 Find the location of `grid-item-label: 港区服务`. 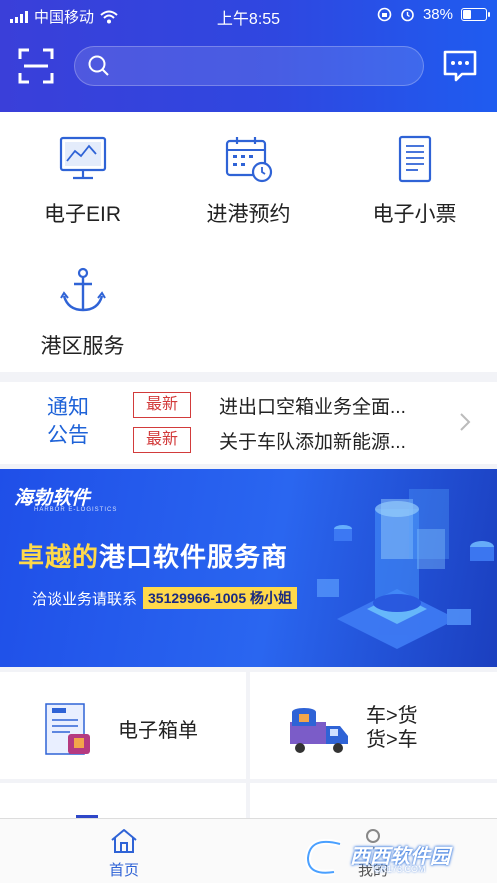

grid-item-label: 港区服务 is located at coordinates (82, 346).